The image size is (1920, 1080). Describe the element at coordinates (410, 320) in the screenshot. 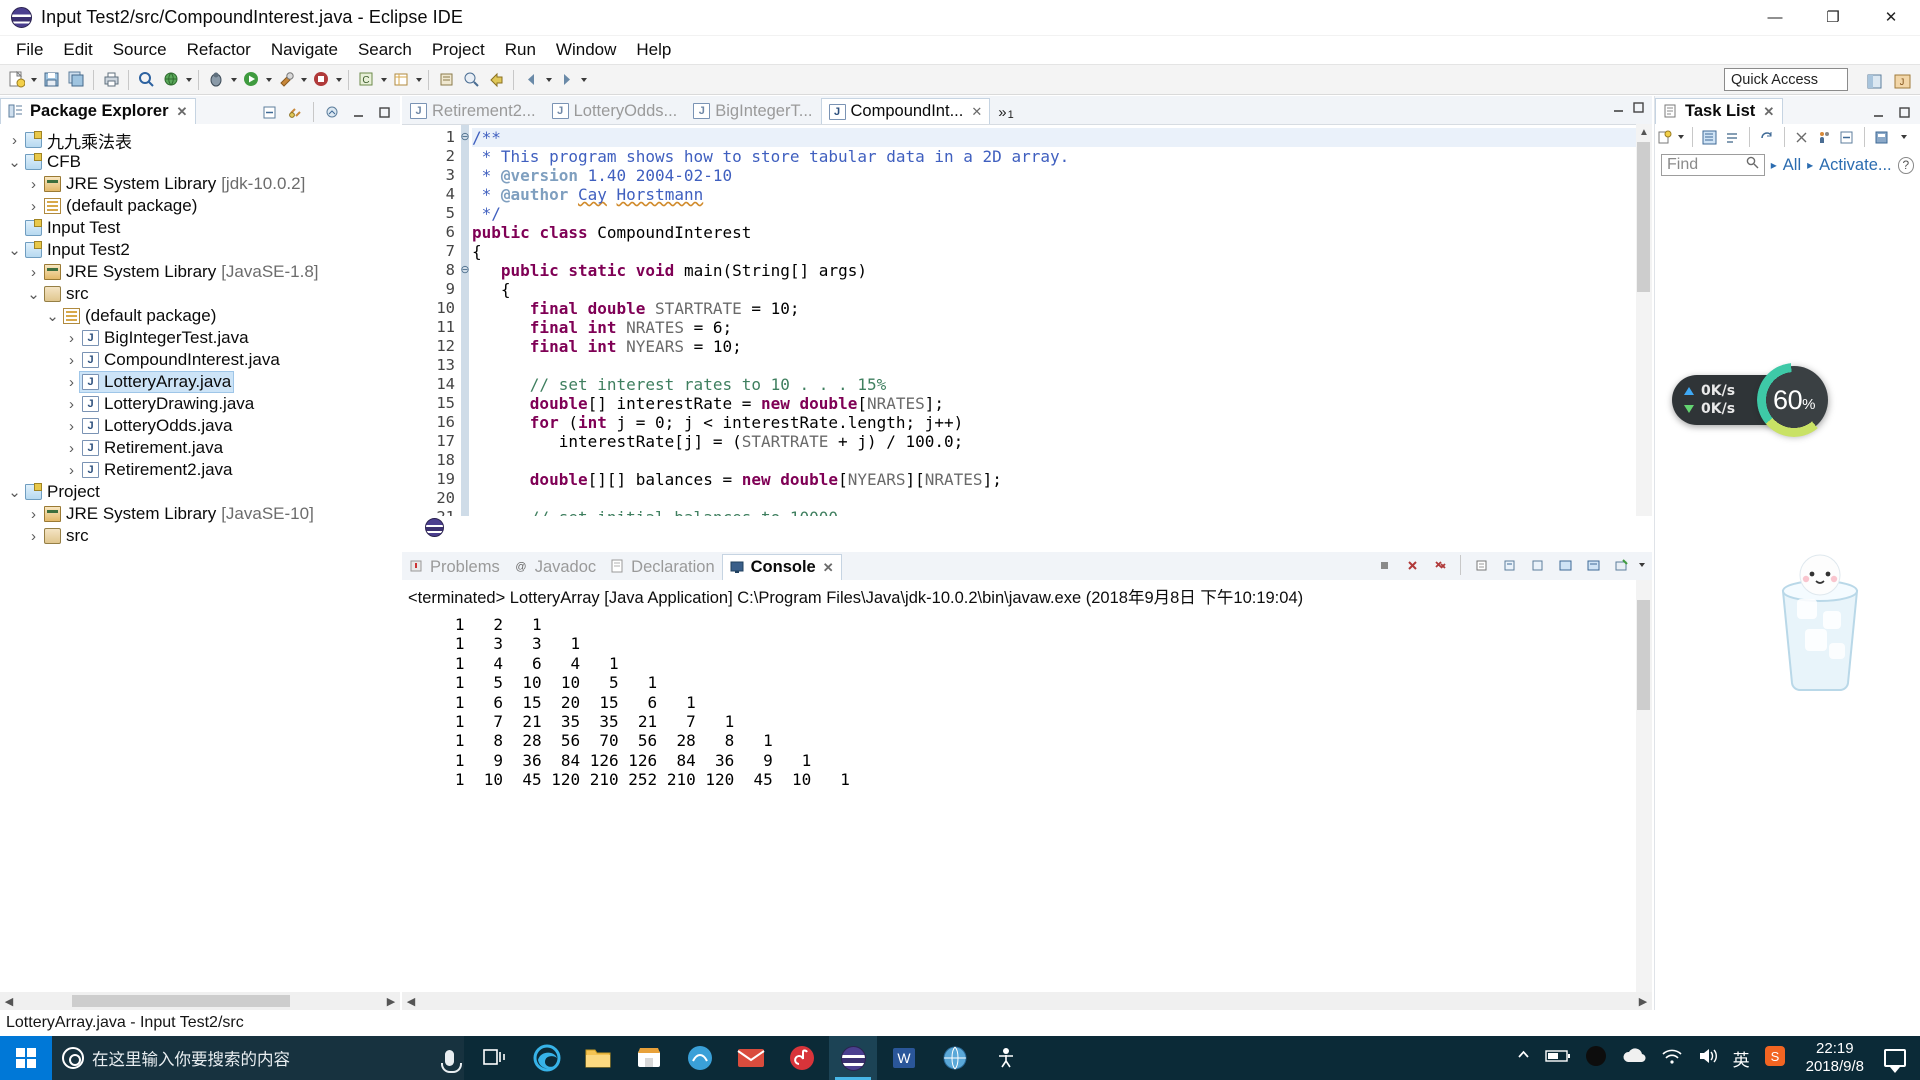

I see `marker-gutter` at that location.